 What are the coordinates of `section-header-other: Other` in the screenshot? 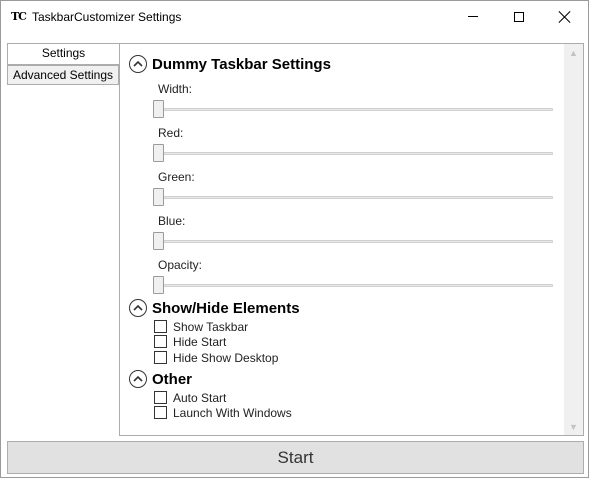 It's located at (160, 379).